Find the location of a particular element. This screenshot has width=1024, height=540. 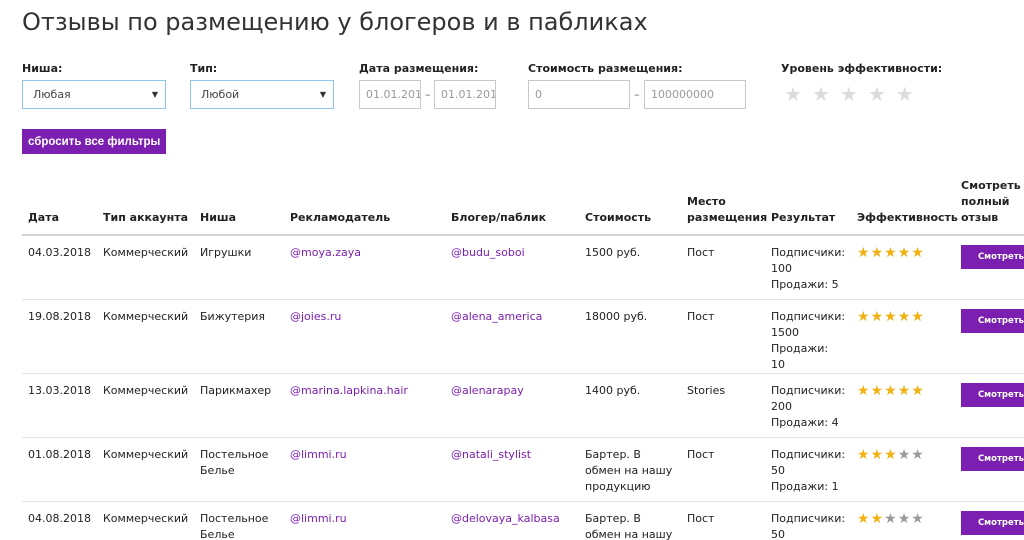

column-header-blogger: Блогер/паблик is located at coordinates (512, 207).